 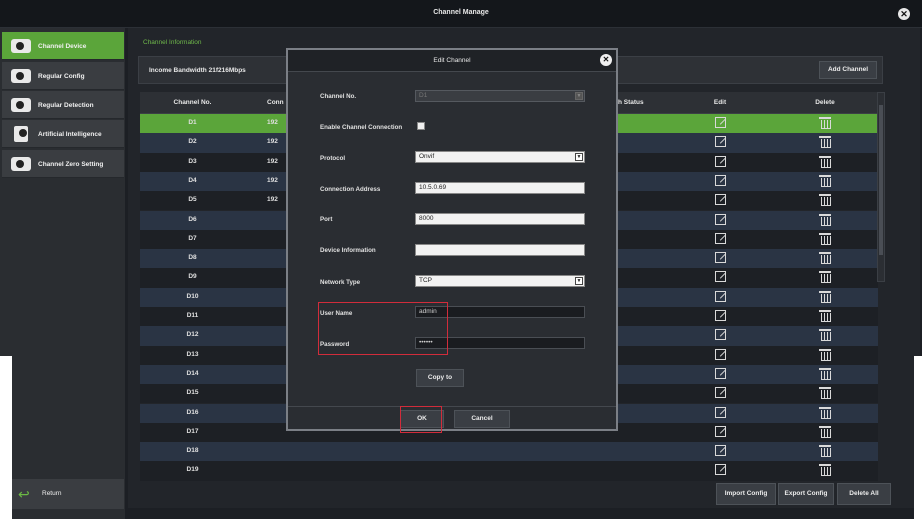 I want to click on enable-connection-label: Enable Channel Connection, so click(x=361, y=127).